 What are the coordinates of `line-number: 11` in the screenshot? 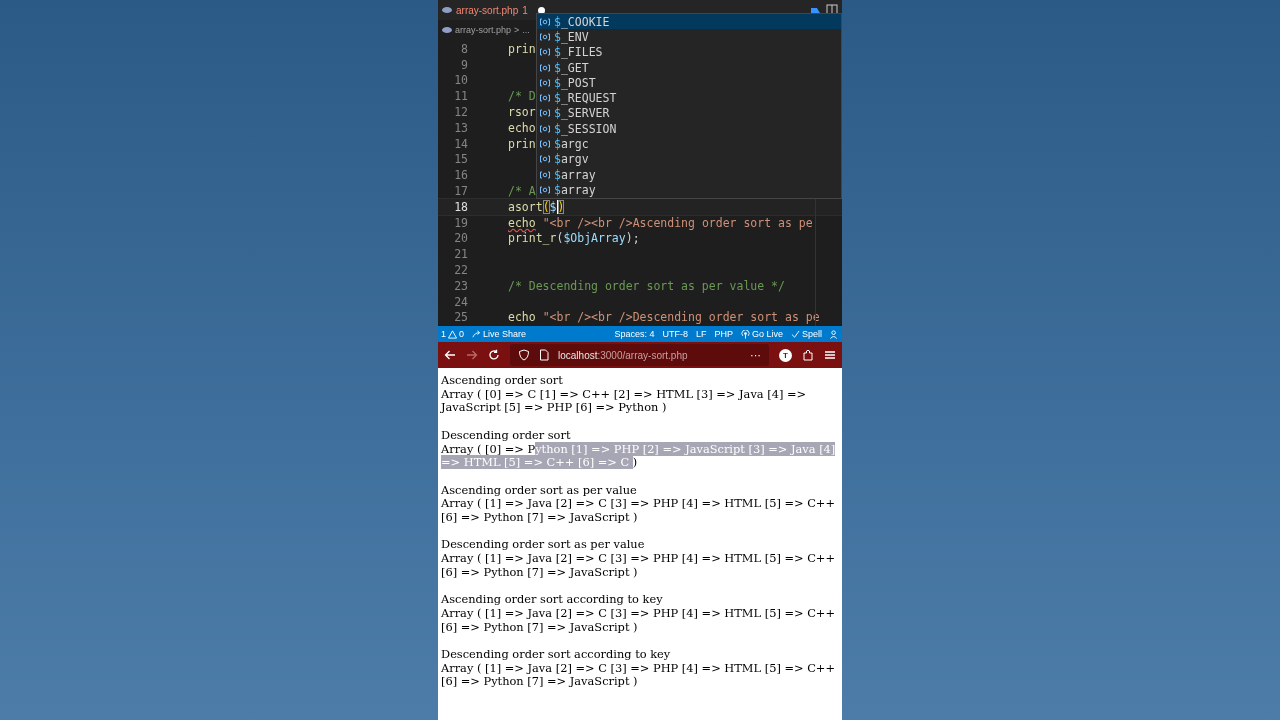 It's located at (460, 96).